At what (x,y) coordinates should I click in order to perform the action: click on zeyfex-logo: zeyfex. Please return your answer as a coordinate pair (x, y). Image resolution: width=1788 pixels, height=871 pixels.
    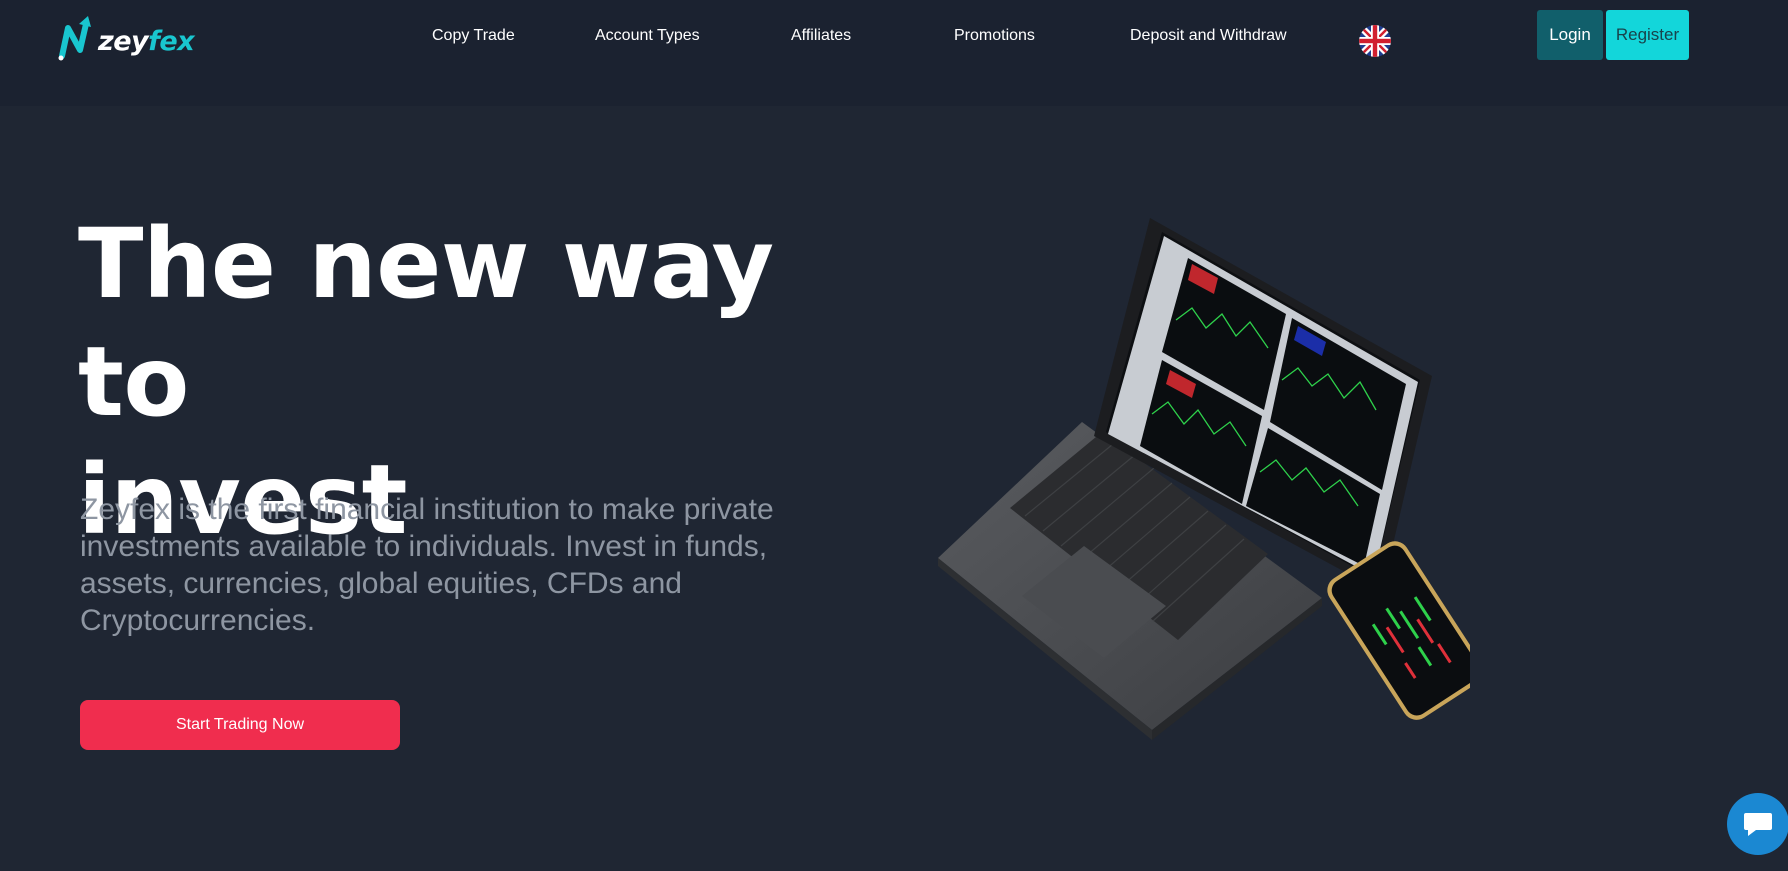
    Looking at the image, I should click on (133, 38).